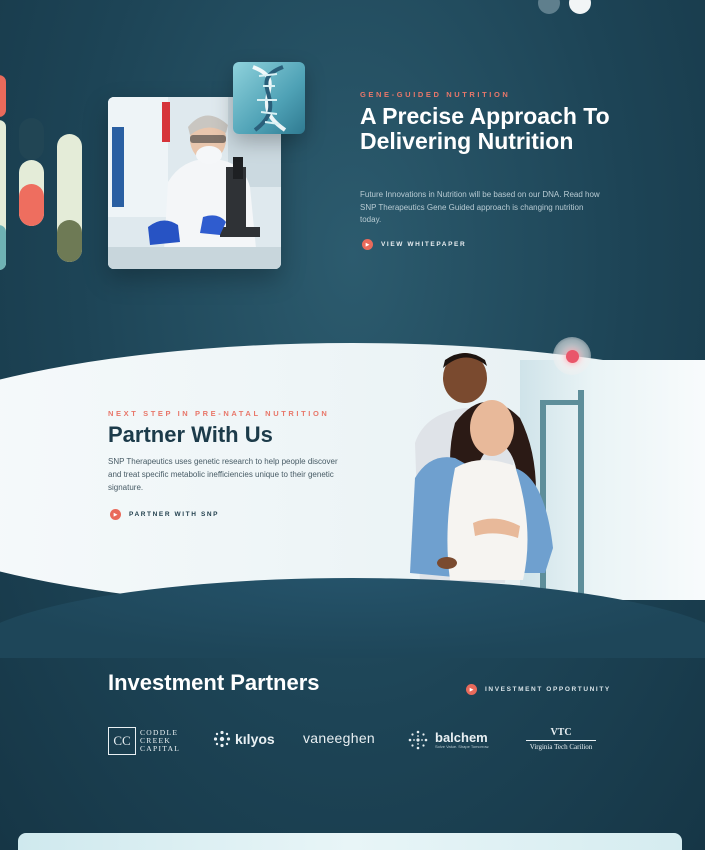 The width and height of the screenshot is (705, 850). What do you see at coordinates (572, 356) in the screenshot?
I see `record-icon` at bounding box center [572, 356].